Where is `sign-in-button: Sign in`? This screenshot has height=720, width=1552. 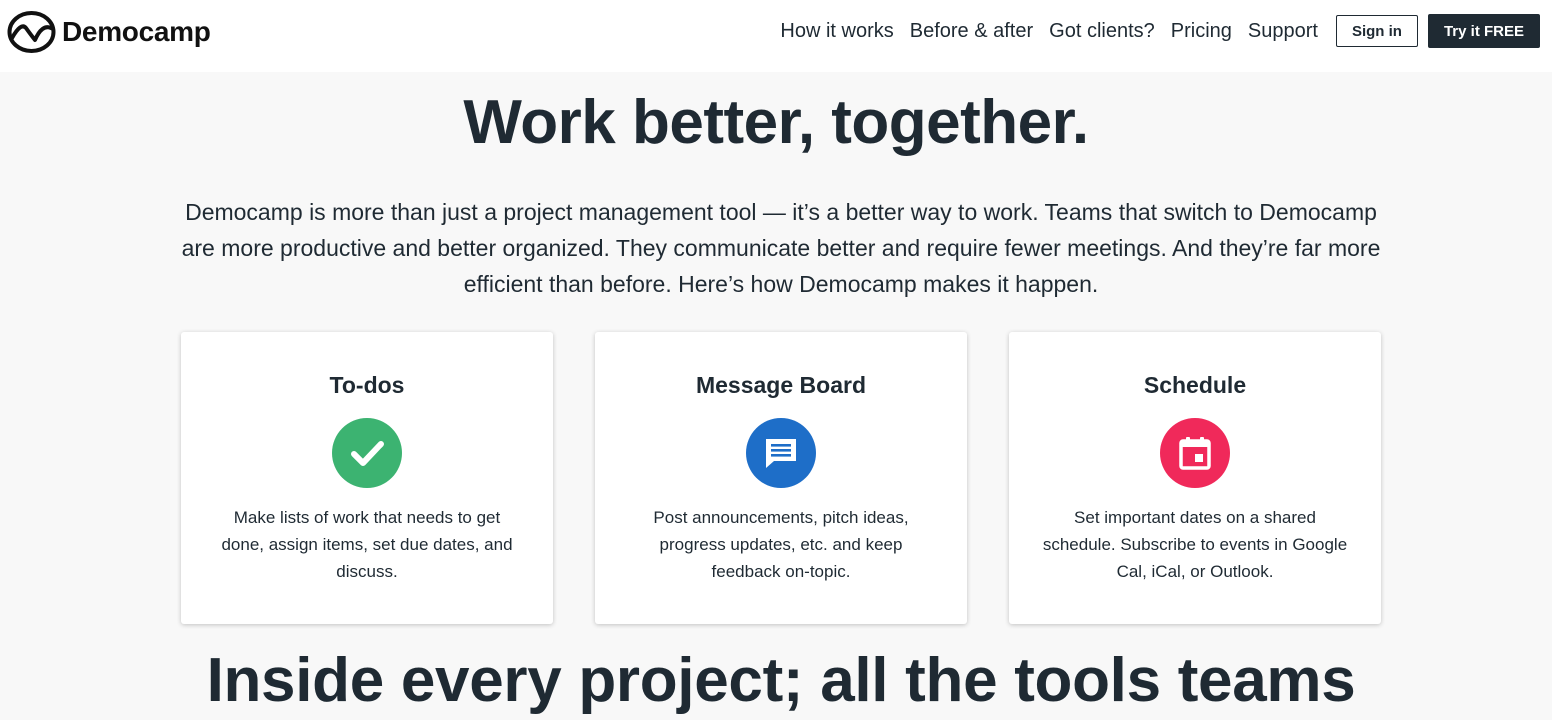 sign-in-button: Sign in is located at coordinates (1376, 31).